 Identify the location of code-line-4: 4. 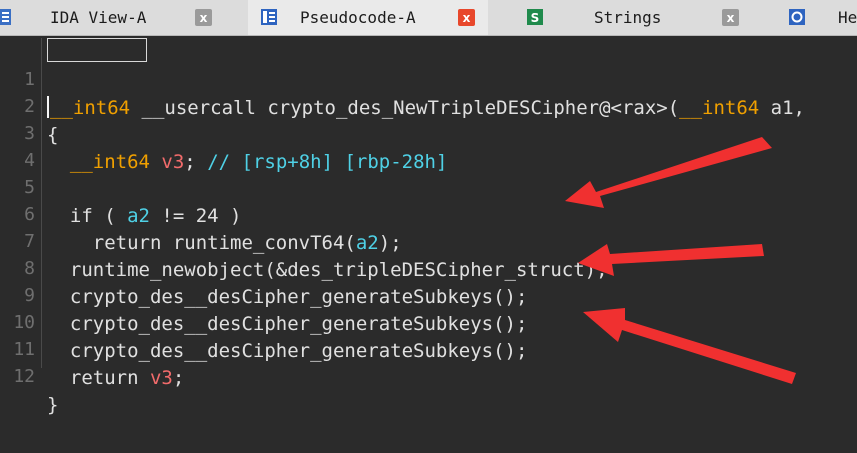
(428, 145).